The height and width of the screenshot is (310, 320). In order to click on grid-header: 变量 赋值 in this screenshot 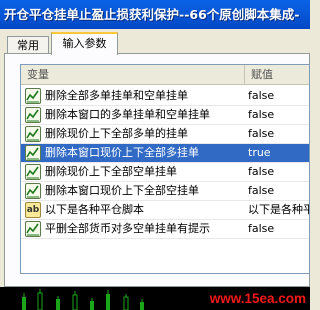, I will do `click(165, 75)`.